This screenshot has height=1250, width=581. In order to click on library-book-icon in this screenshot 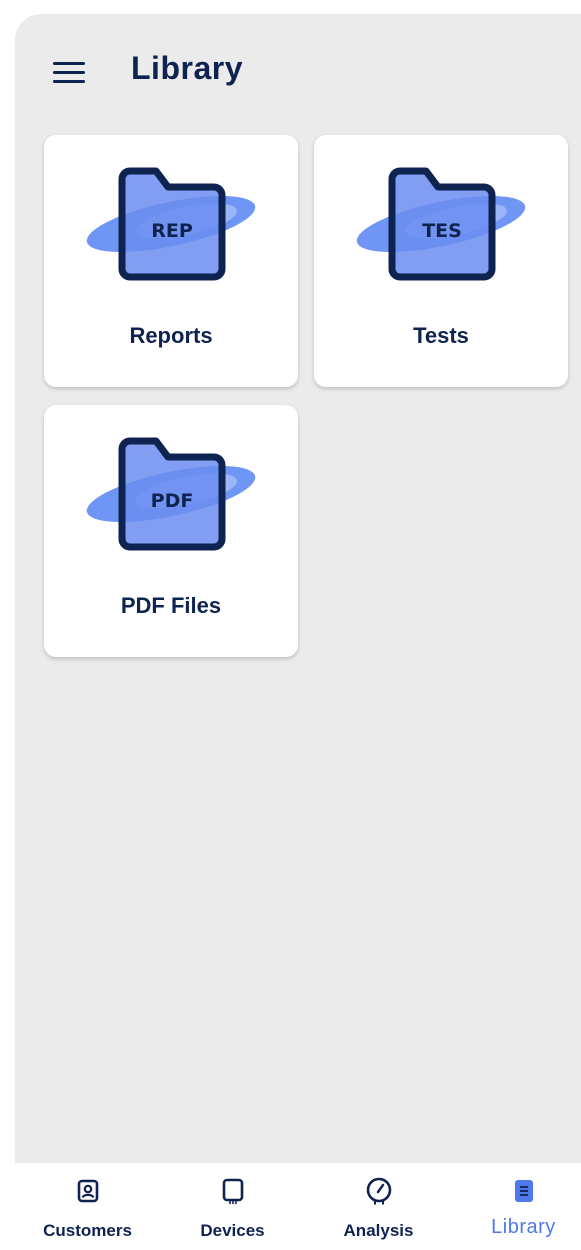, I will do `click(523, 1191)`.